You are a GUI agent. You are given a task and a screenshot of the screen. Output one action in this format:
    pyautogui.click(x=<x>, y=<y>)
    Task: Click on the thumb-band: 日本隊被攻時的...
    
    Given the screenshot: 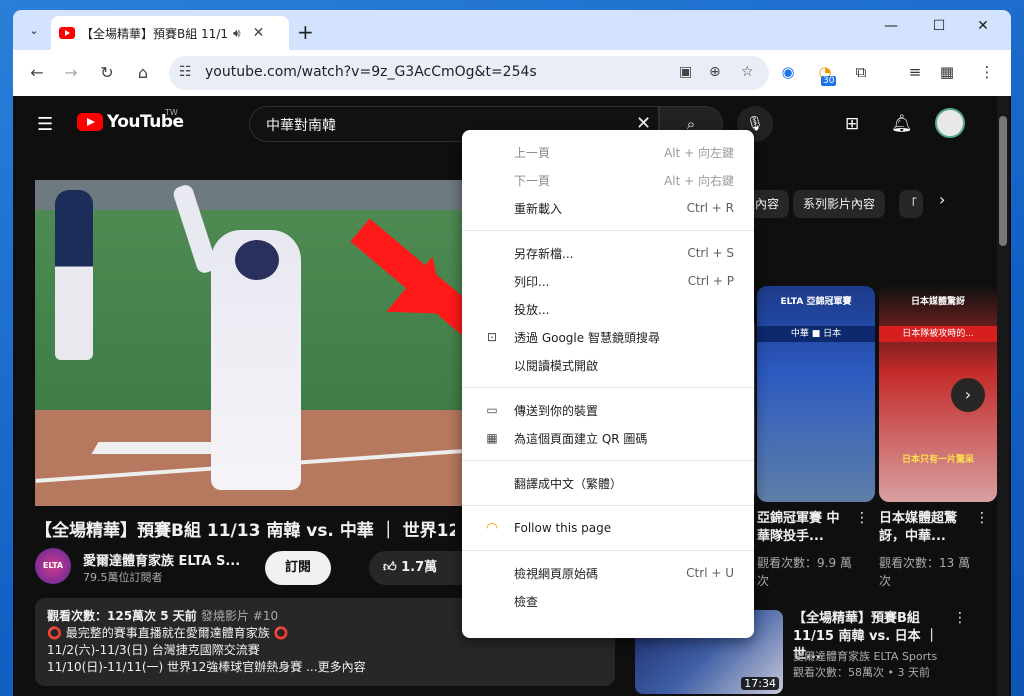 What is the action you would take?
    pyautogui.click(x=938, y=334)
    